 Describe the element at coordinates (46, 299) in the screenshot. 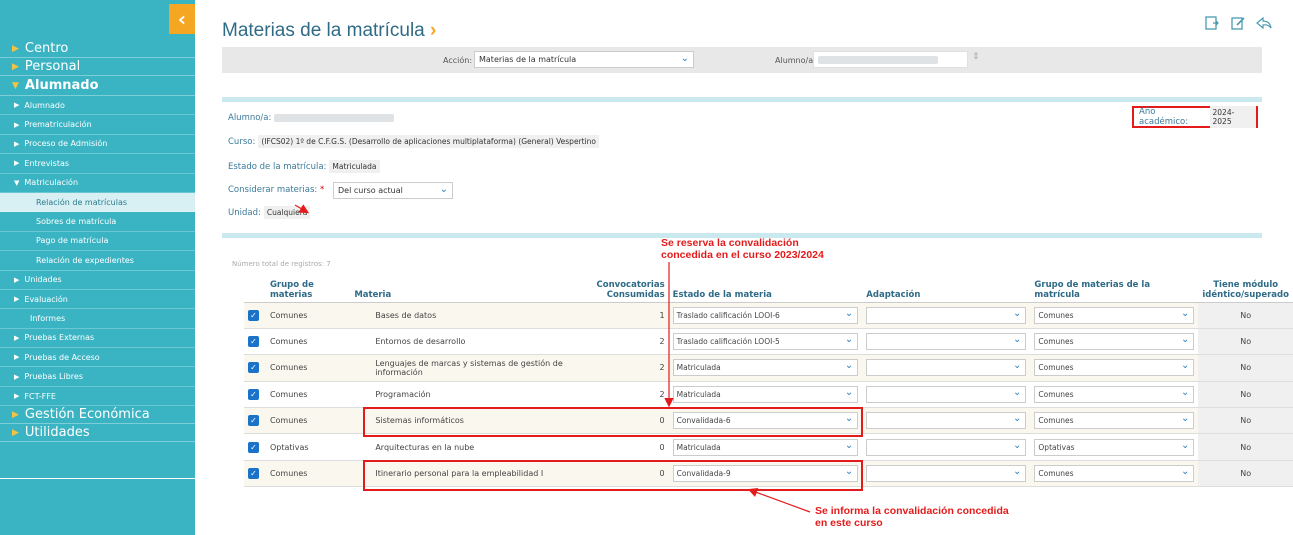

I see `sidebar-item-label: Evaluación` at that location.